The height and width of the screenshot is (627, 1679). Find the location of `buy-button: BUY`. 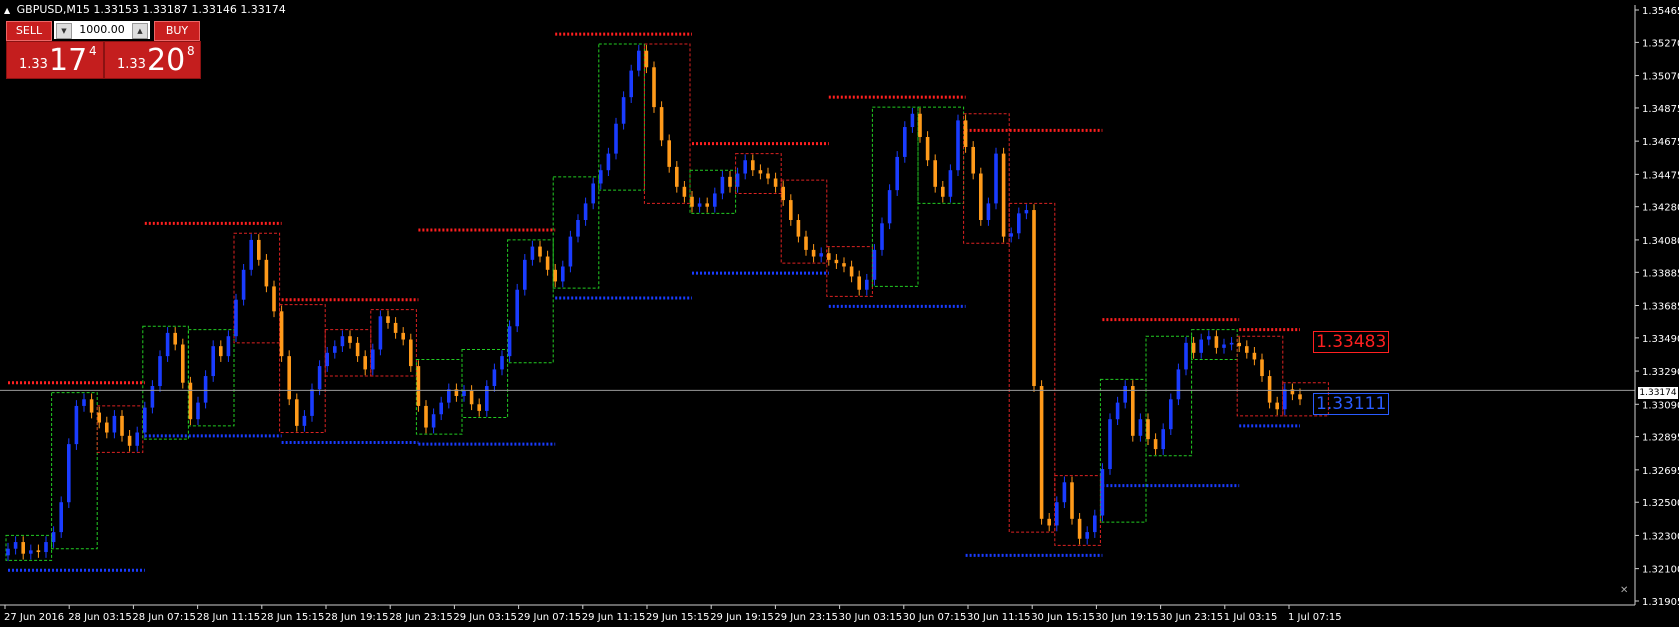

buy-button: BUY is located at coordinates (177, 31).